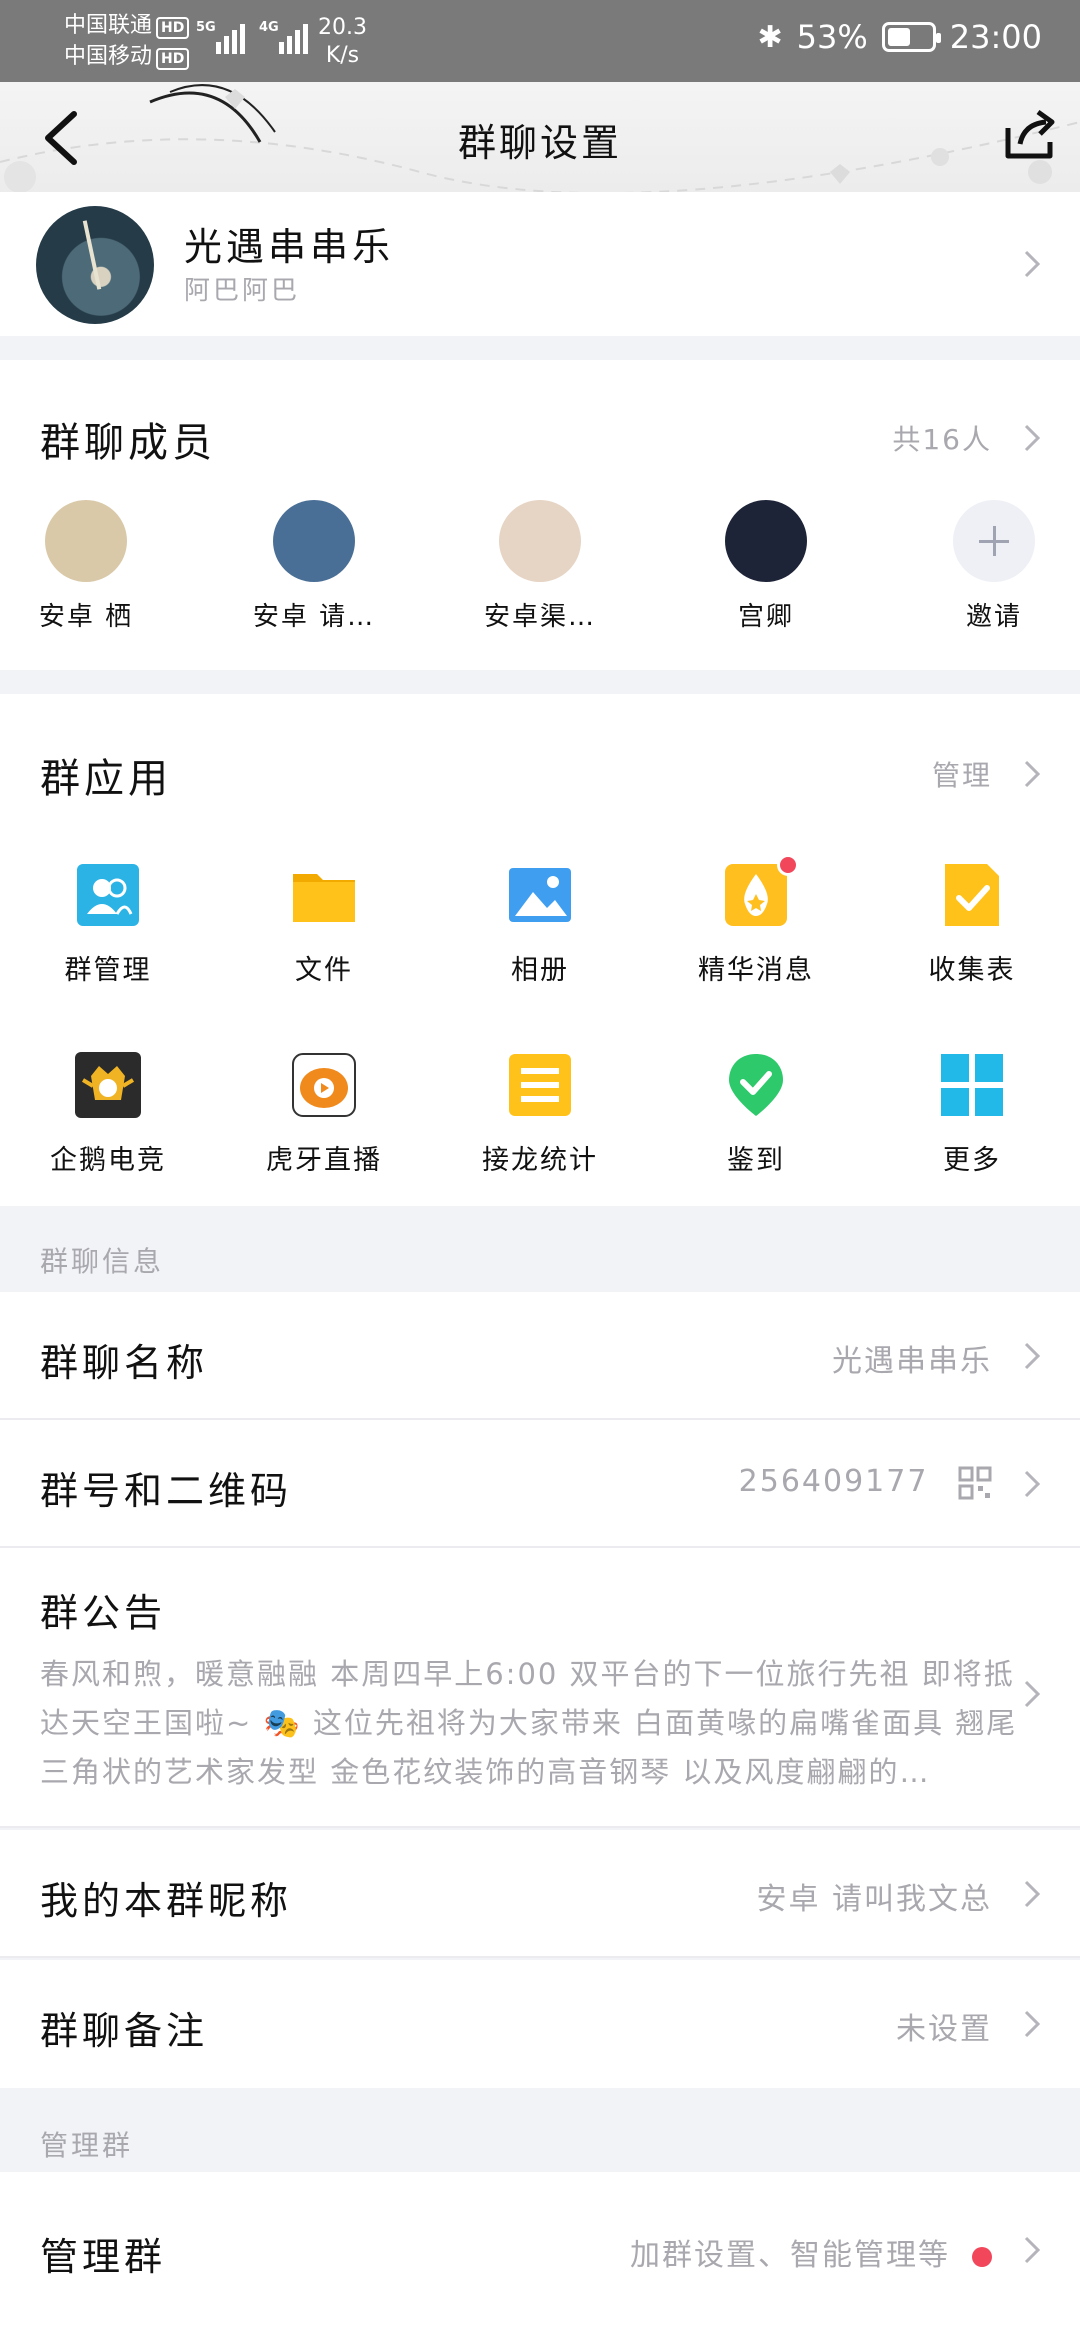 The width and height of the screenshot is (1080, 2340). Describe the element at coordinates (108, 1085) in the screenshot. I see `penguin-esports-icon` at that location.